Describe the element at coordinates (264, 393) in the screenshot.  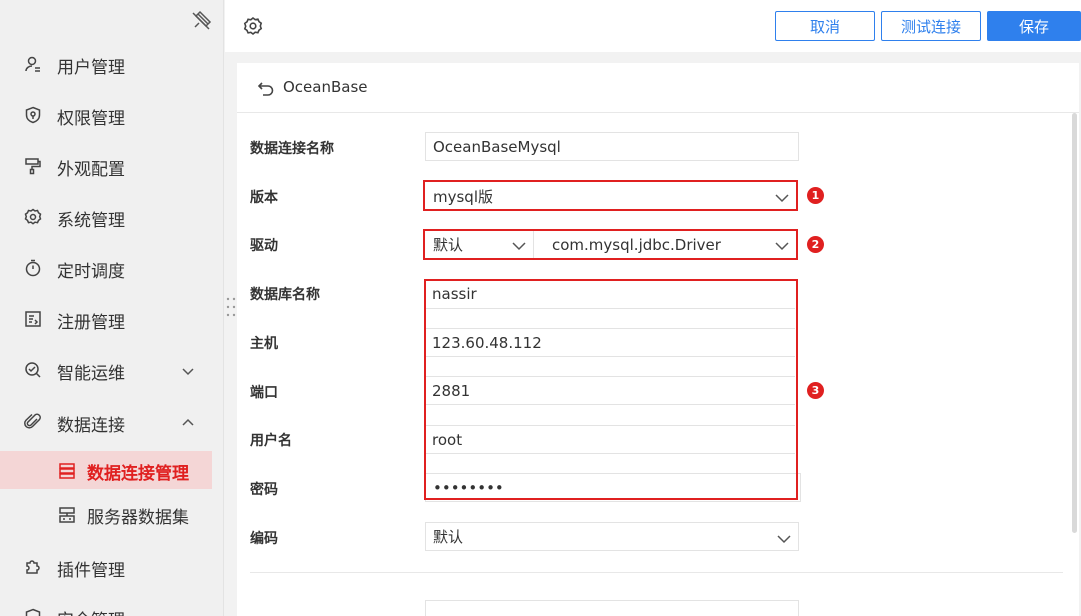
I see `field-label: 端口` at that location.